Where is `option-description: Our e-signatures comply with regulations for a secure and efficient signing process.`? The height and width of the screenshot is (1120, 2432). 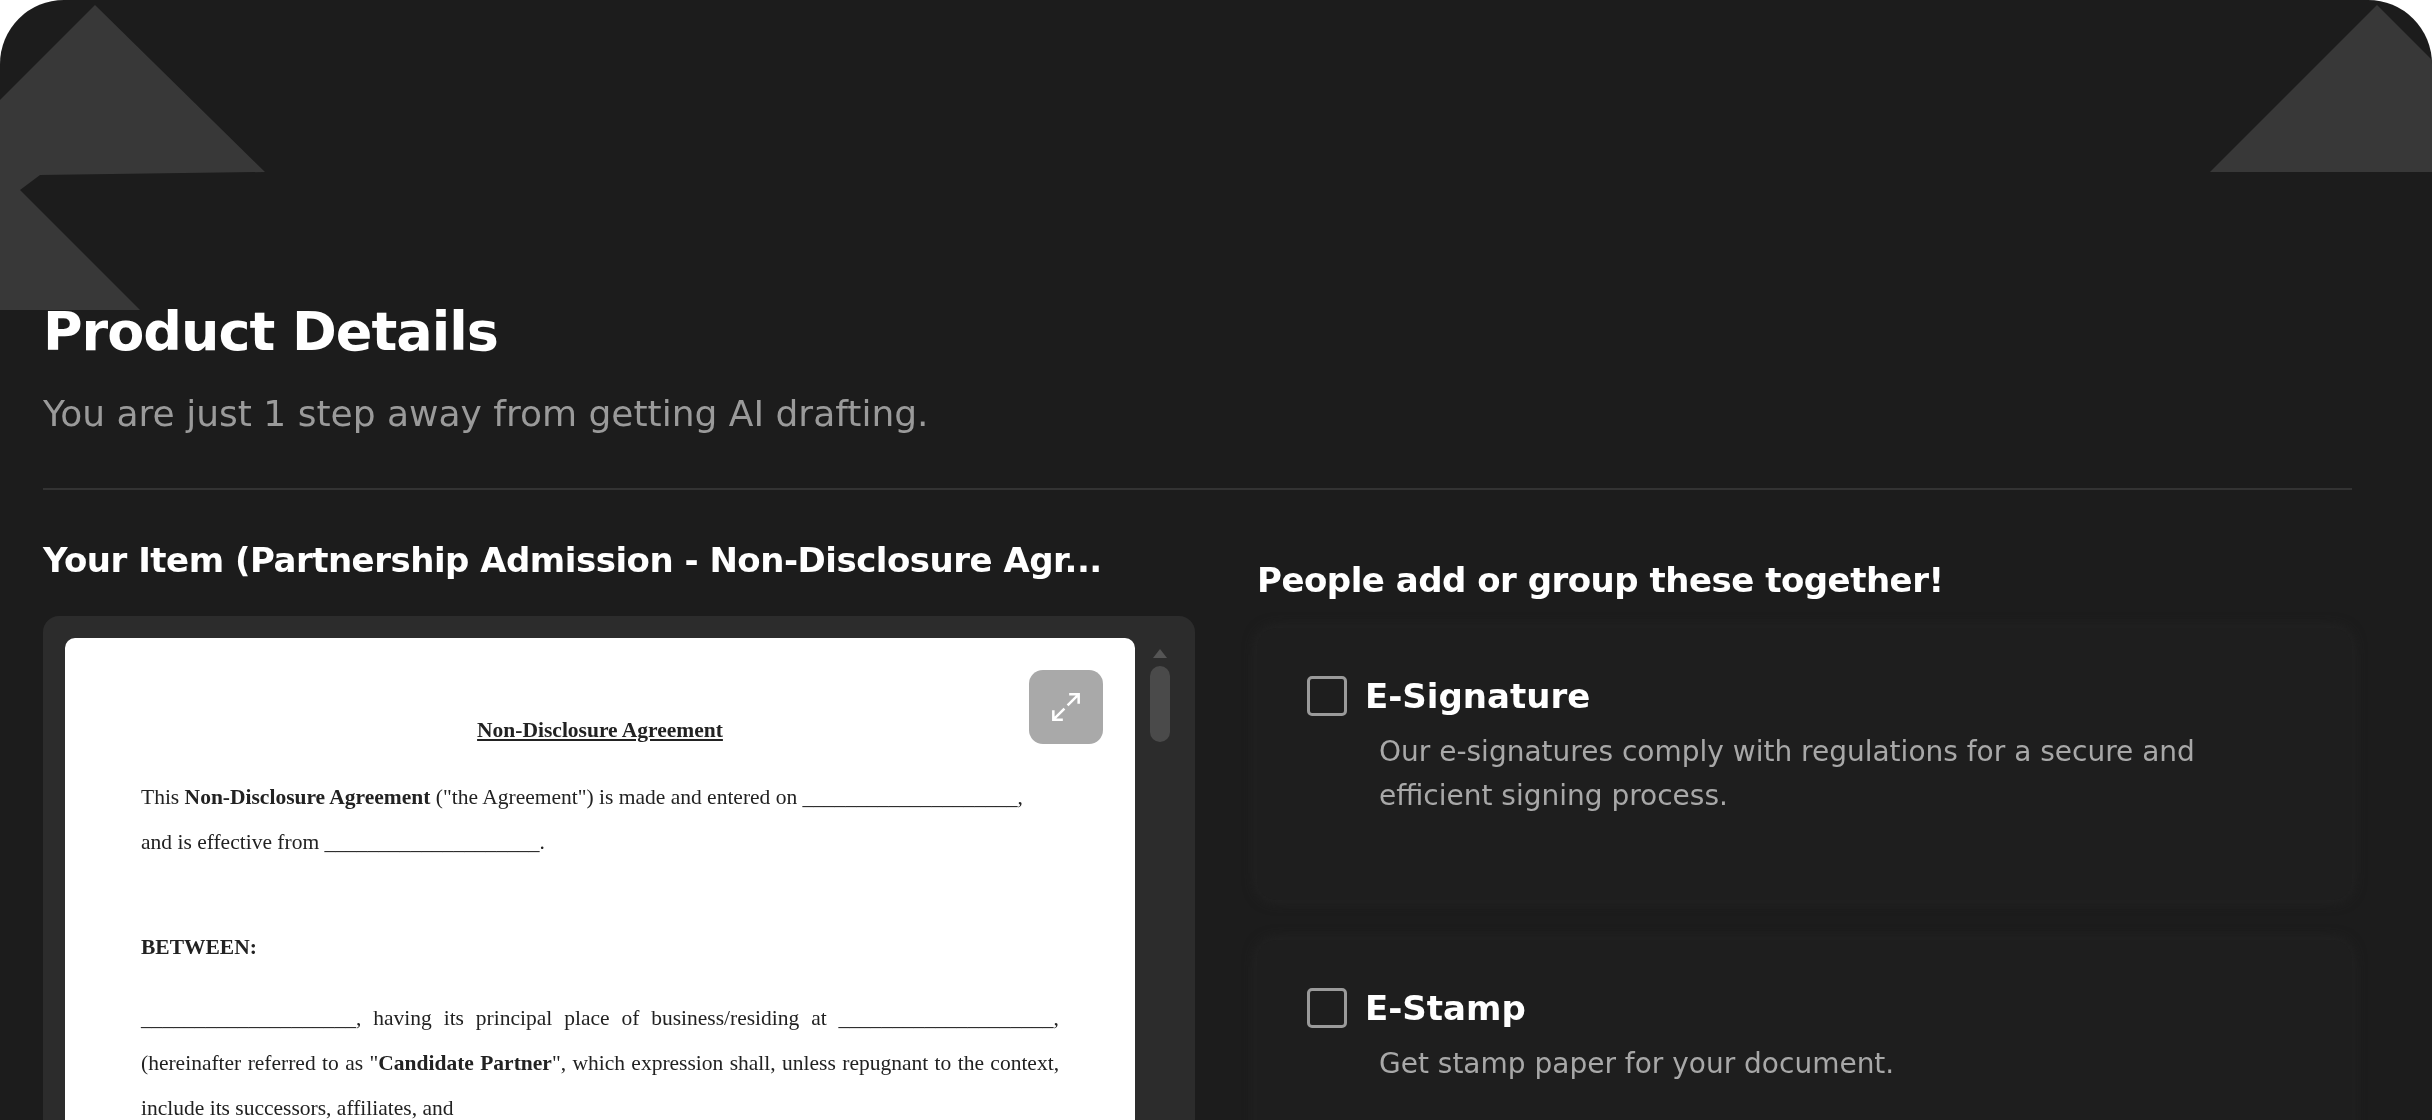 option-description: Our e-signatures comply with regulations for a secure and efficient signing process. is located at coordinates (1787, 774).